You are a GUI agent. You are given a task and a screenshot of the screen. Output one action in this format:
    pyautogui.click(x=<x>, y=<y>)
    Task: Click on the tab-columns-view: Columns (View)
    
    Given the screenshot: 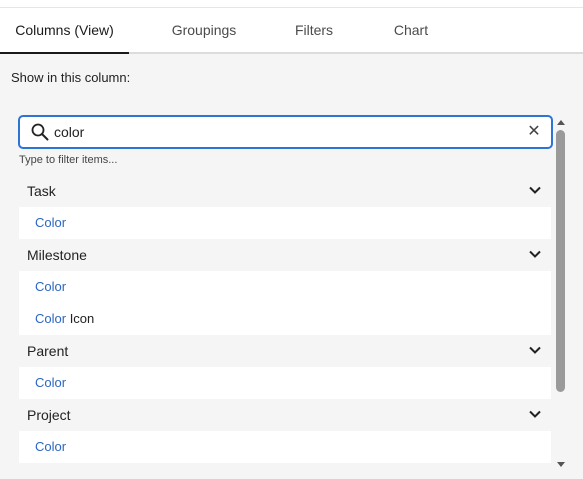 What is the action you would take?
    pyautogui.click(x=64, y=31)
    